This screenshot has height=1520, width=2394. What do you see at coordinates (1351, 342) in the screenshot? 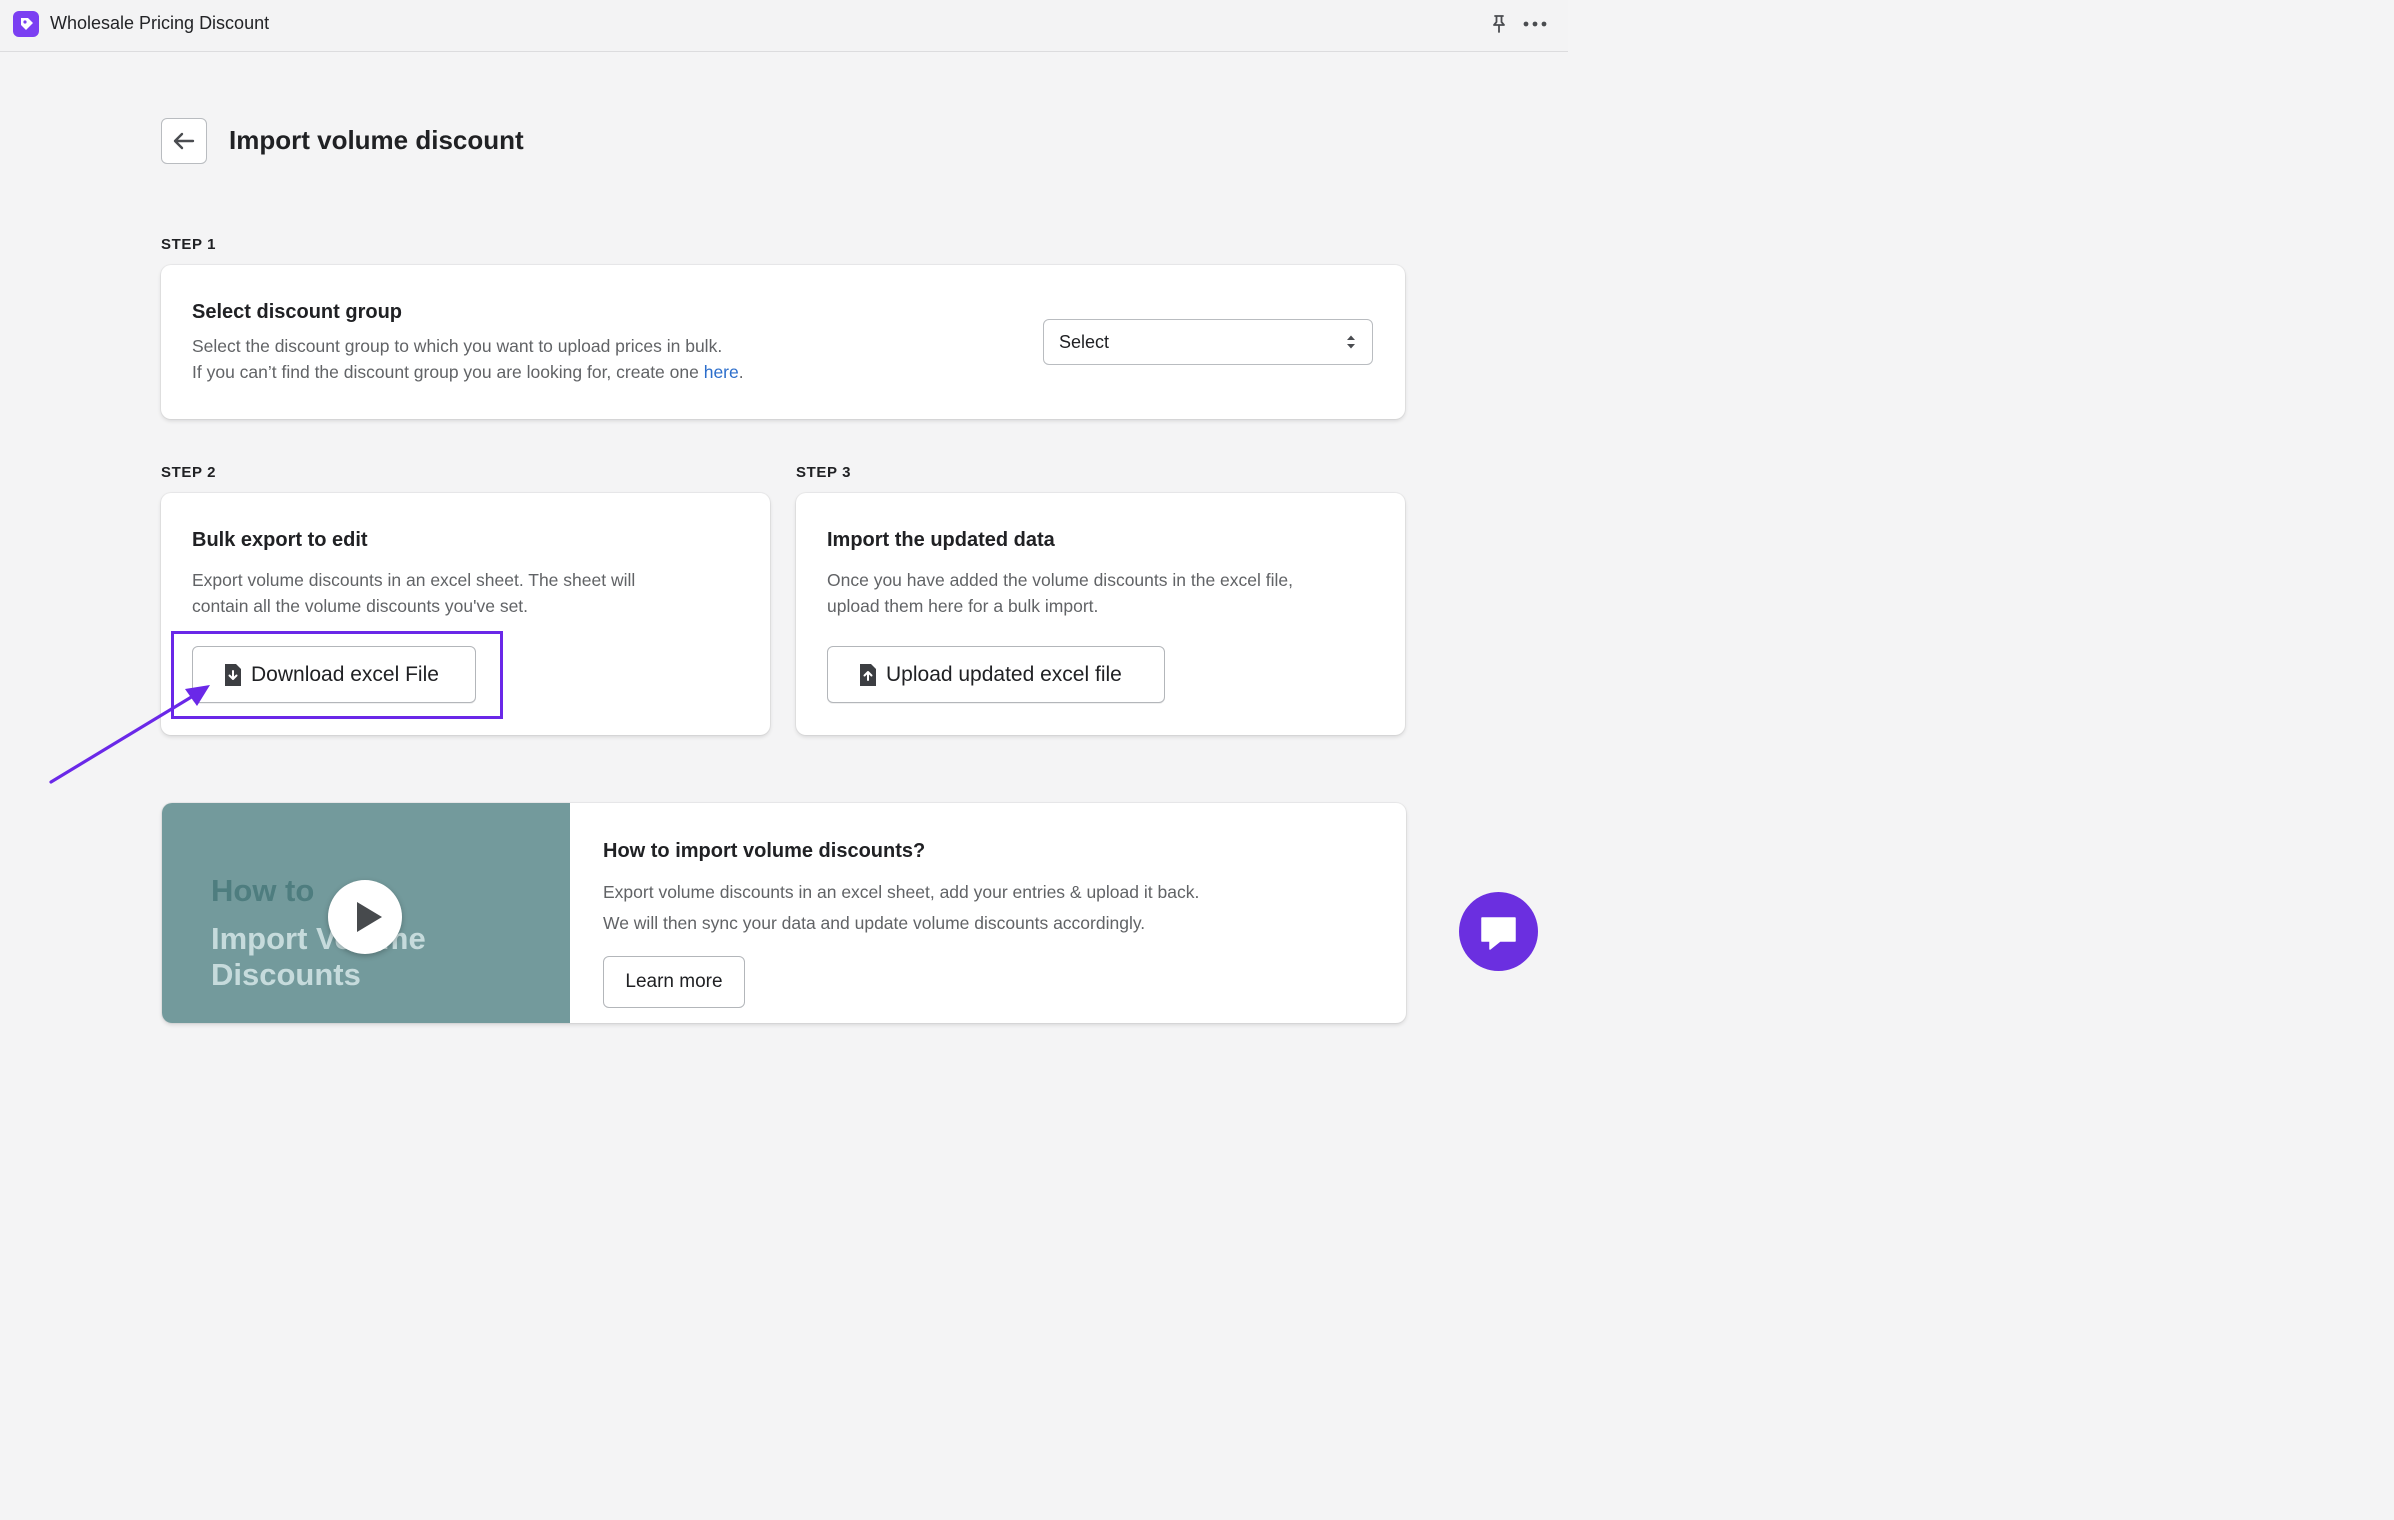
I see `select-arrows-icon` at bounding box center [1351, 342].